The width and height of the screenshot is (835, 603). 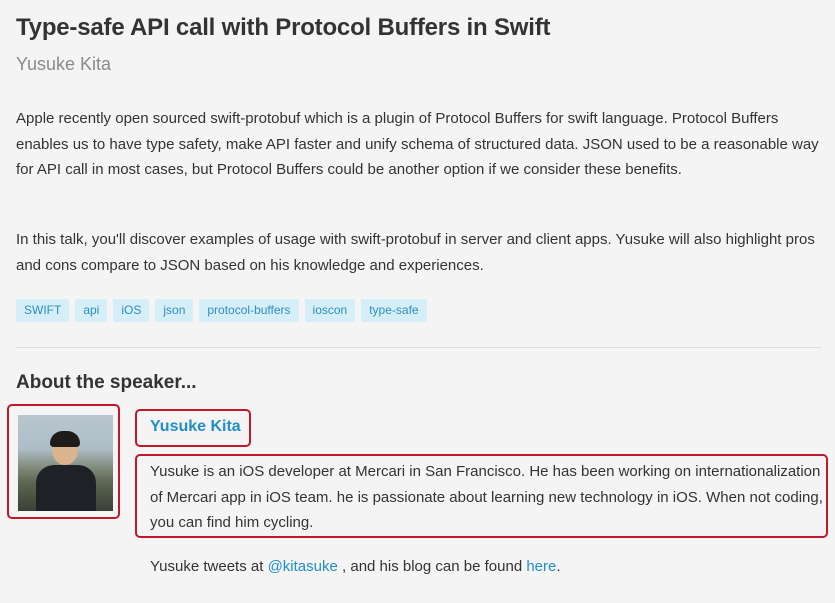 What do you see at coordinates (418, 347) in the screenshot?
I see `section-divider` at bounding box center [418, 347].